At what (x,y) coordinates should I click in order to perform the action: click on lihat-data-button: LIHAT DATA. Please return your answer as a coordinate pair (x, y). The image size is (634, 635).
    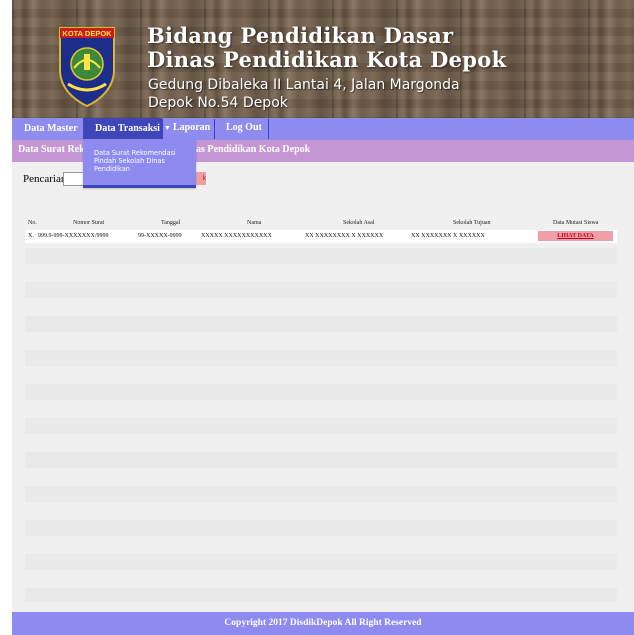
    Looking at the image, I should click on (575, 236).